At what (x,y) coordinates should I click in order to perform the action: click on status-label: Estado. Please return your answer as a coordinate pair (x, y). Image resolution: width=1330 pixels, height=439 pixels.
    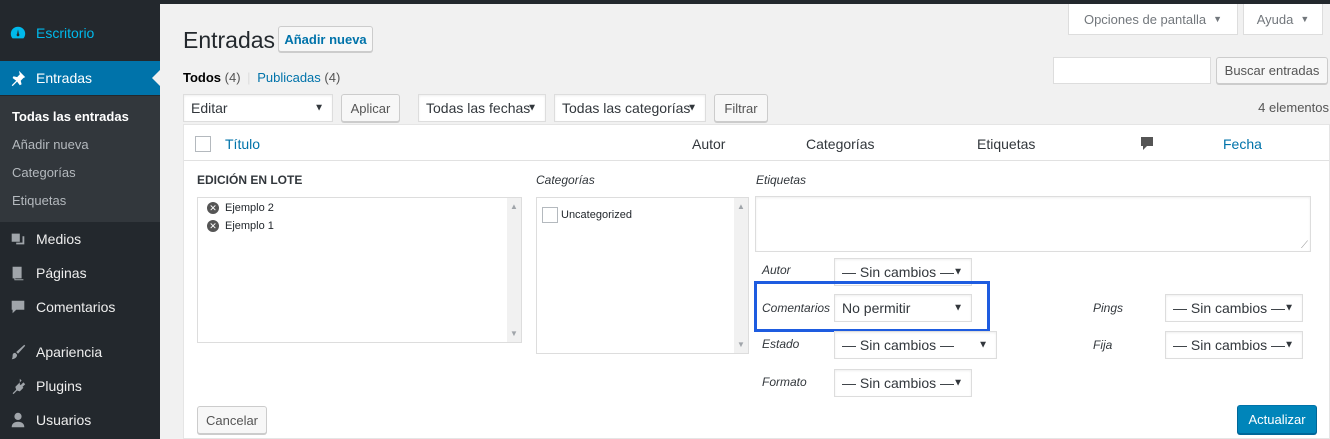
    Looking at the image, I should click on (781, 344).